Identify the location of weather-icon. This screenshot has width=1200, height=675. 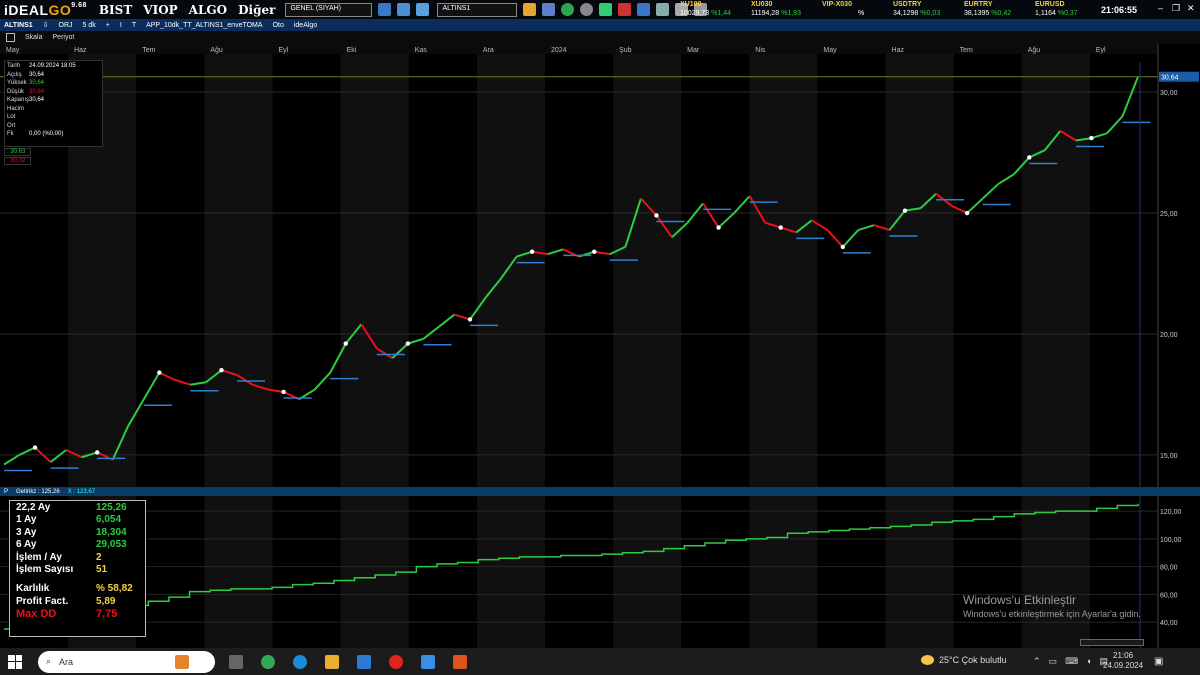
(927, 660).